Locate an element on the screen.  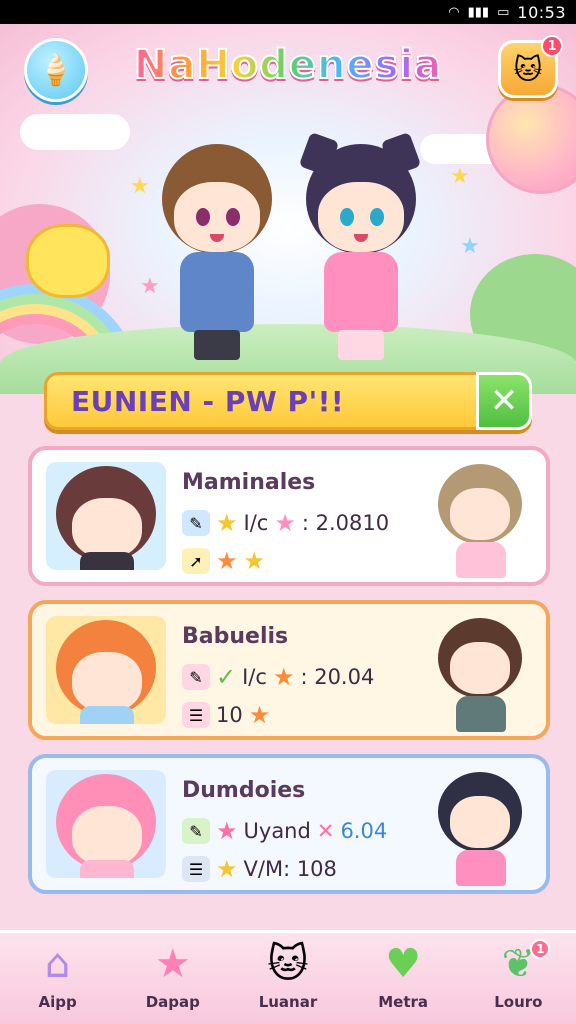
banner-close-button: ✕ is located at coordinates (504, 401).